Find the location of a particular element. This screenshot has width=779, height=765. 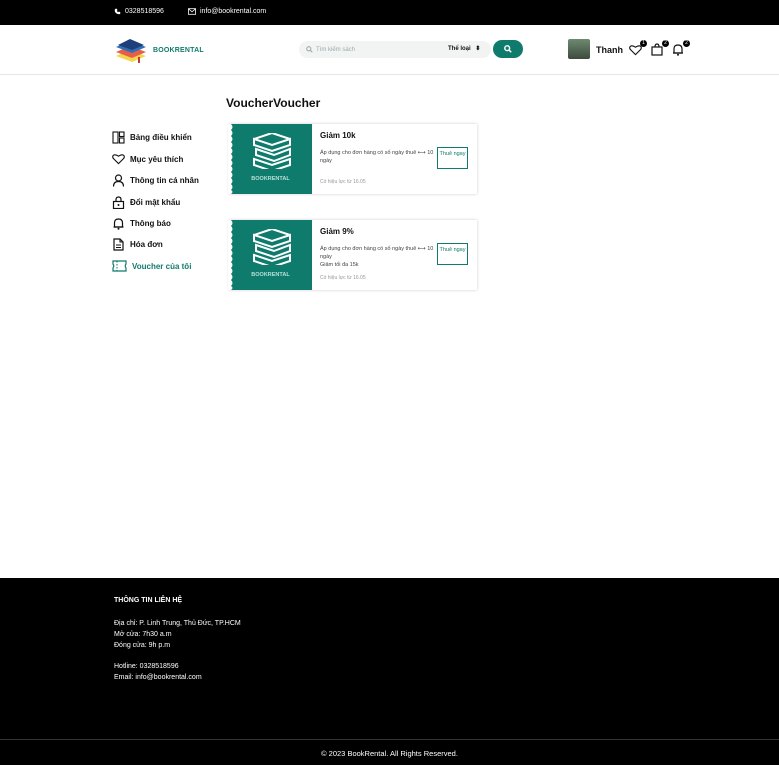

sidebar-item-dashboard: Bảng điều khiển is located at coordinates (152, 137).